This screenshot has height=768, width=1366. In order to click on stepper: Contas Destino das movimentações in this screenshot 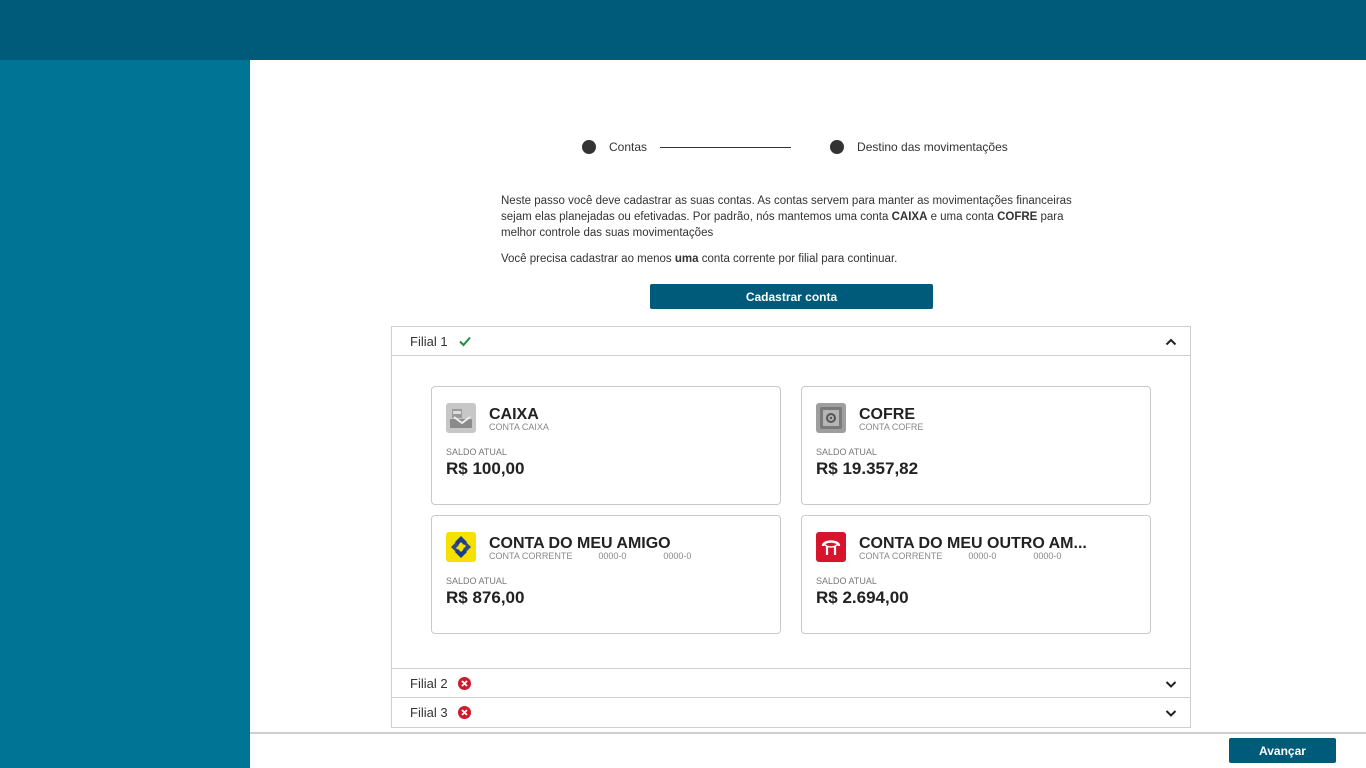, I will do `click(795, 147)`.